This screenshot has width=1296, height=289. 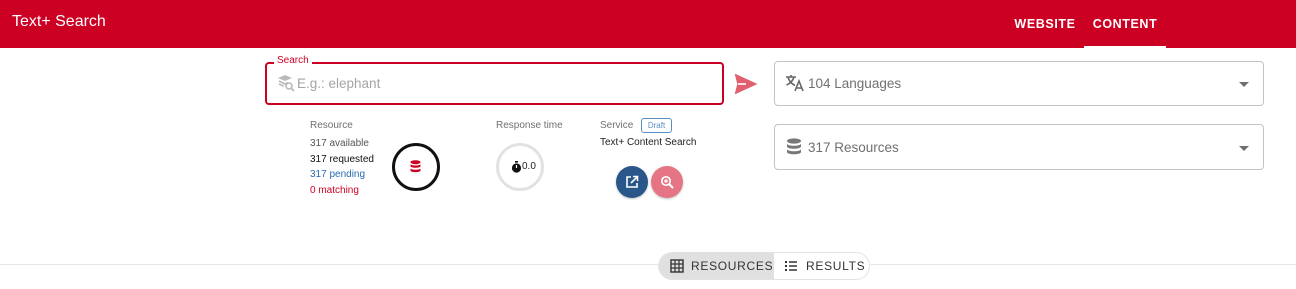 I want to click on resource-progress-ring, so click(x=416, y=167).